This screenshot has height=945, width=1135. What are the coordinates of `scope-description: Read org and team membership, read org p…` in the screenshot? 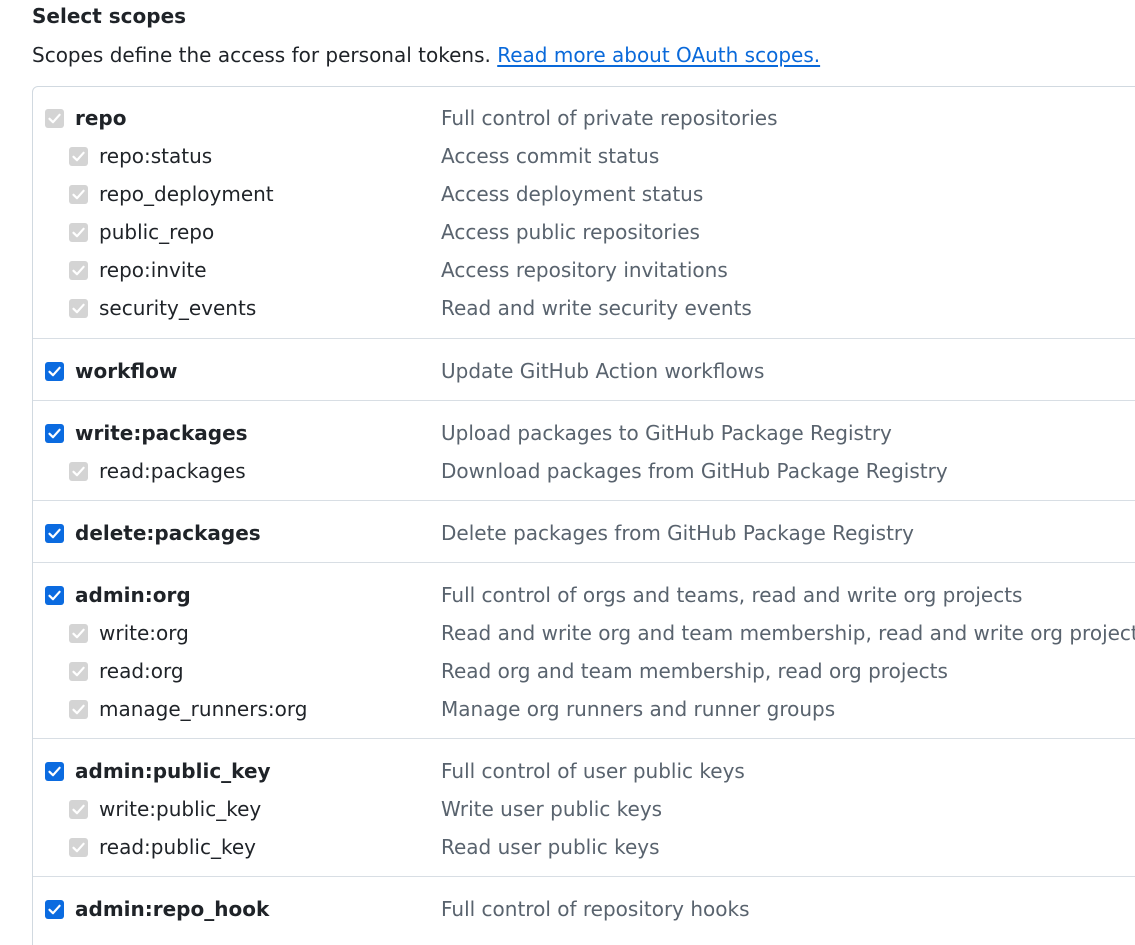 It's located at (694, 671).